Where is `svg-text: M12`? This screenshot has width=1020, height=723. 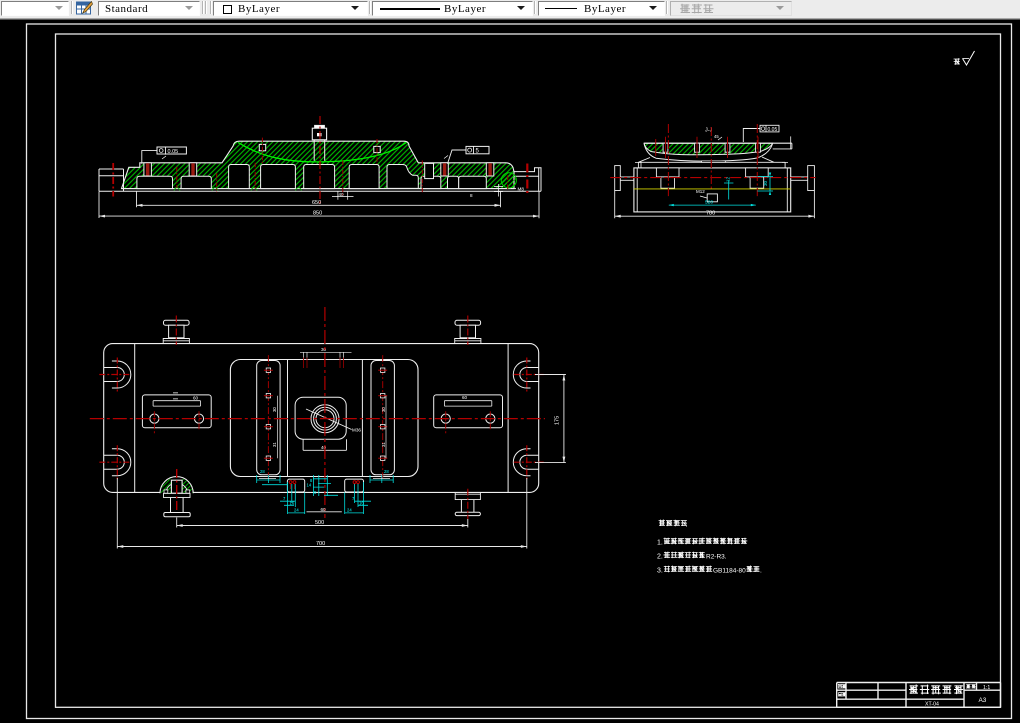
svg-text: M12 is located at coordinates (700, 191).